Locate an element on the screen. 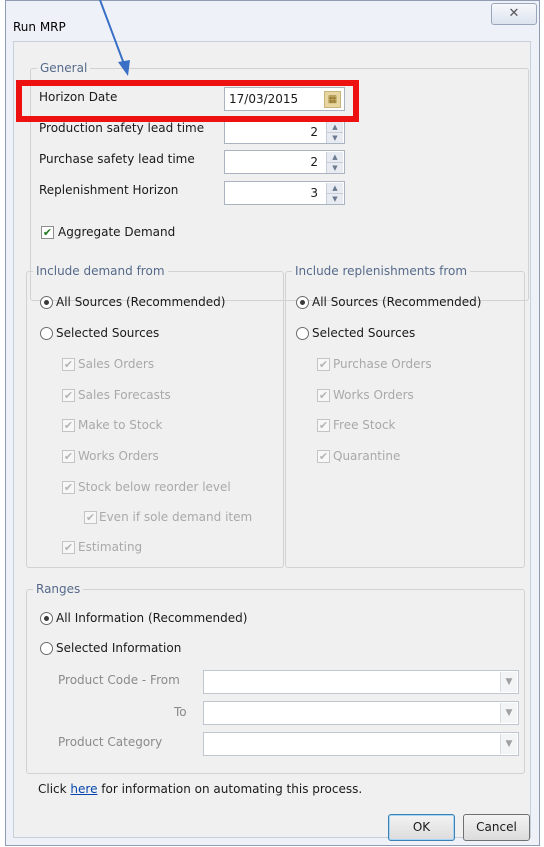 The height and width of the screenshot is (847, 544). replenishment-item-label: Works Orders is located at coordinates (373, 395).